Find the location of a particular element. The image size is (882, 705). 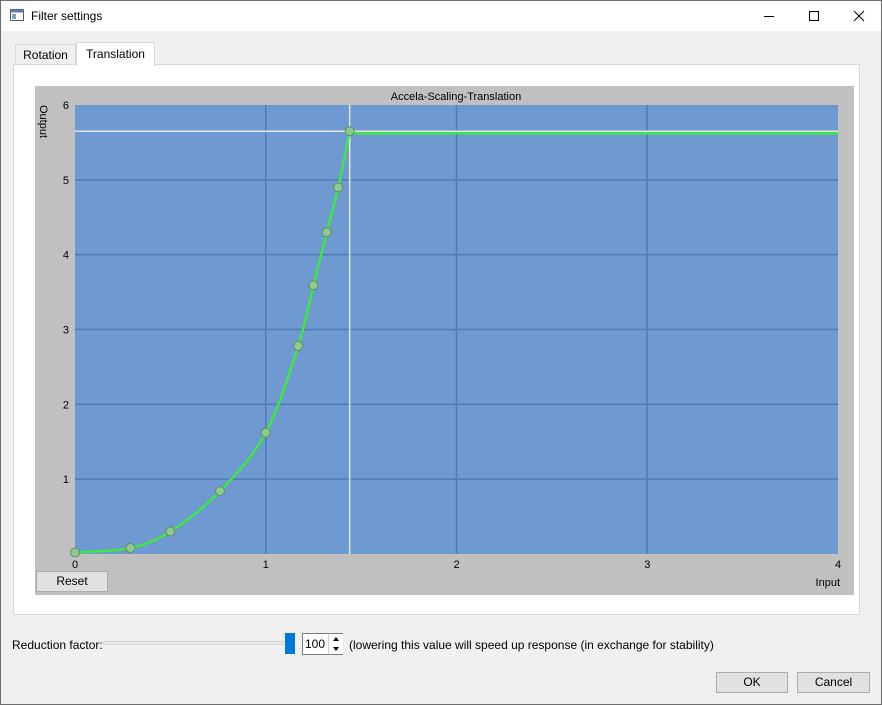

reduction-factor-spinbox: 100 is located at coordinates (322, 644).